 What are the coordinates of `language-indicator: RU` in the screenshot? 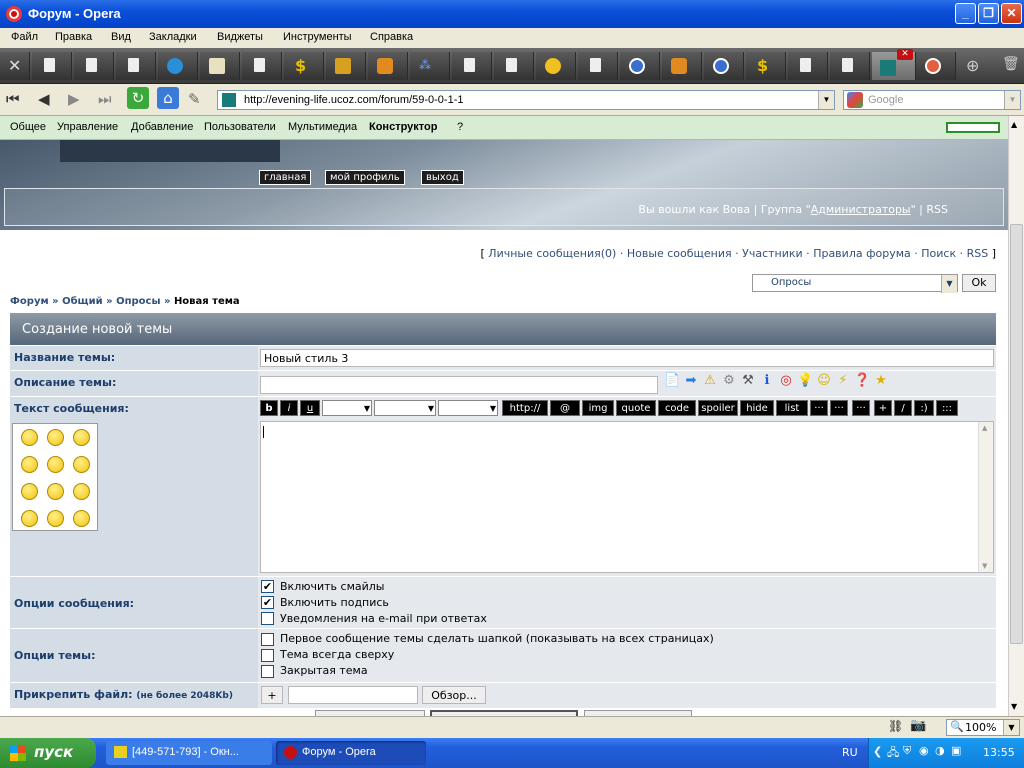 It's located at (850, 752).